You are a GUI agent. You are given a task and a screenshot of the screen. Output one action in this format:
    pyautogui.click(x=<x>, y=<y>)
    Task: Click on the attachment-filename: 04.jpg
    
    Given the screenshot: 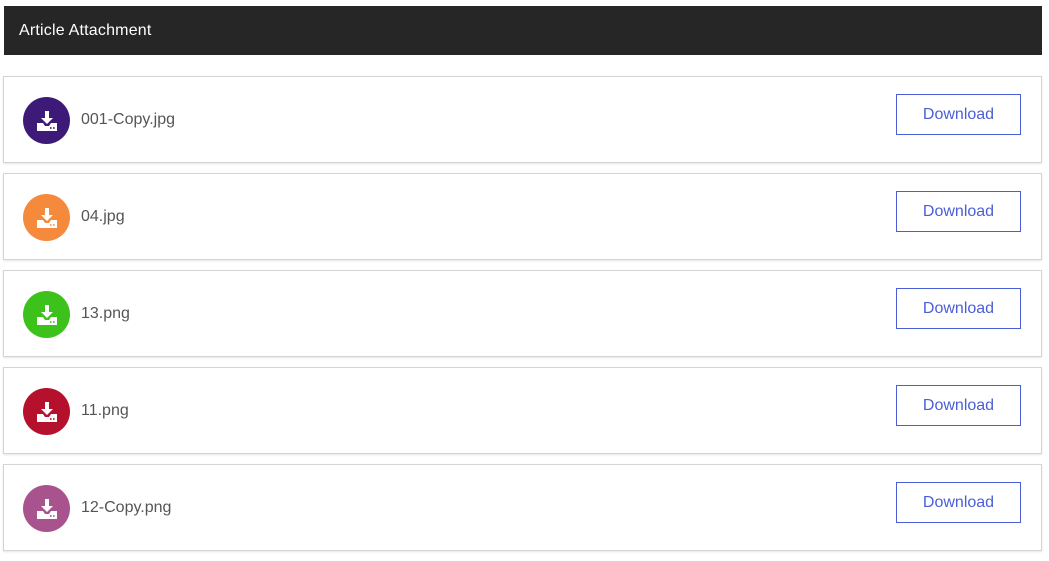 What is the action you would take?
    pyautogui.click(x=103, y=216)
    